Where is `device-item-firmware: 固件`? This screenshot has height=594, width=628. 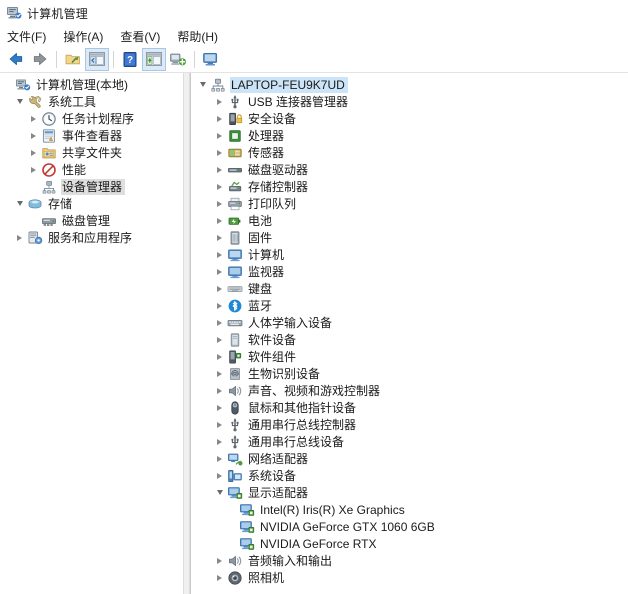
device-item-firmware: 固件 is located at coordinates (409, 237).